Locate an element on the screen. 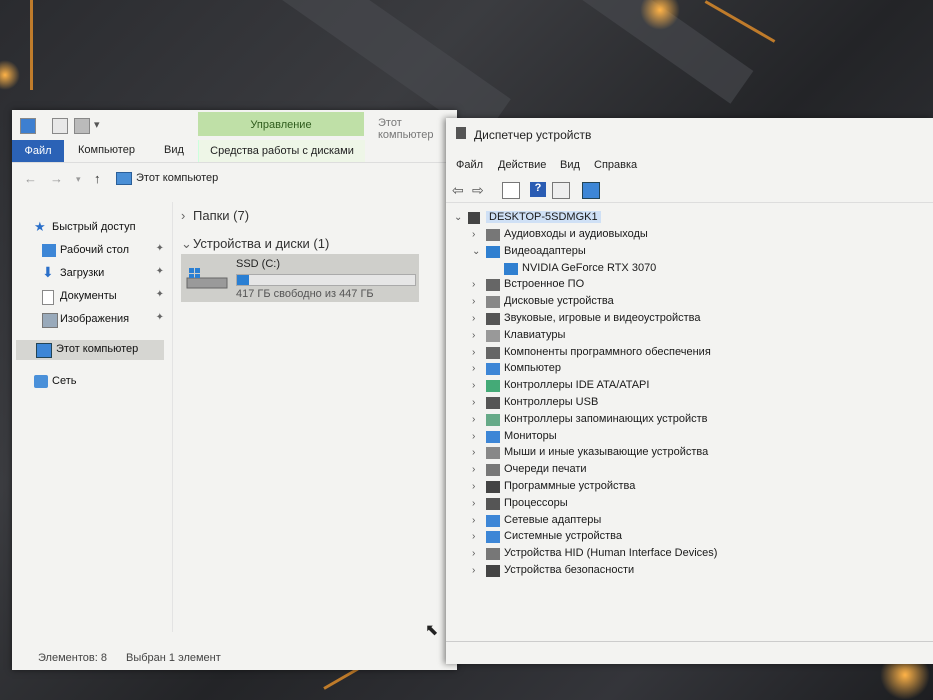 This screenshot has width=933, height=700. tree-root-label: DESKTOP-5SDMGK1 is located at coordinates (543, 217).